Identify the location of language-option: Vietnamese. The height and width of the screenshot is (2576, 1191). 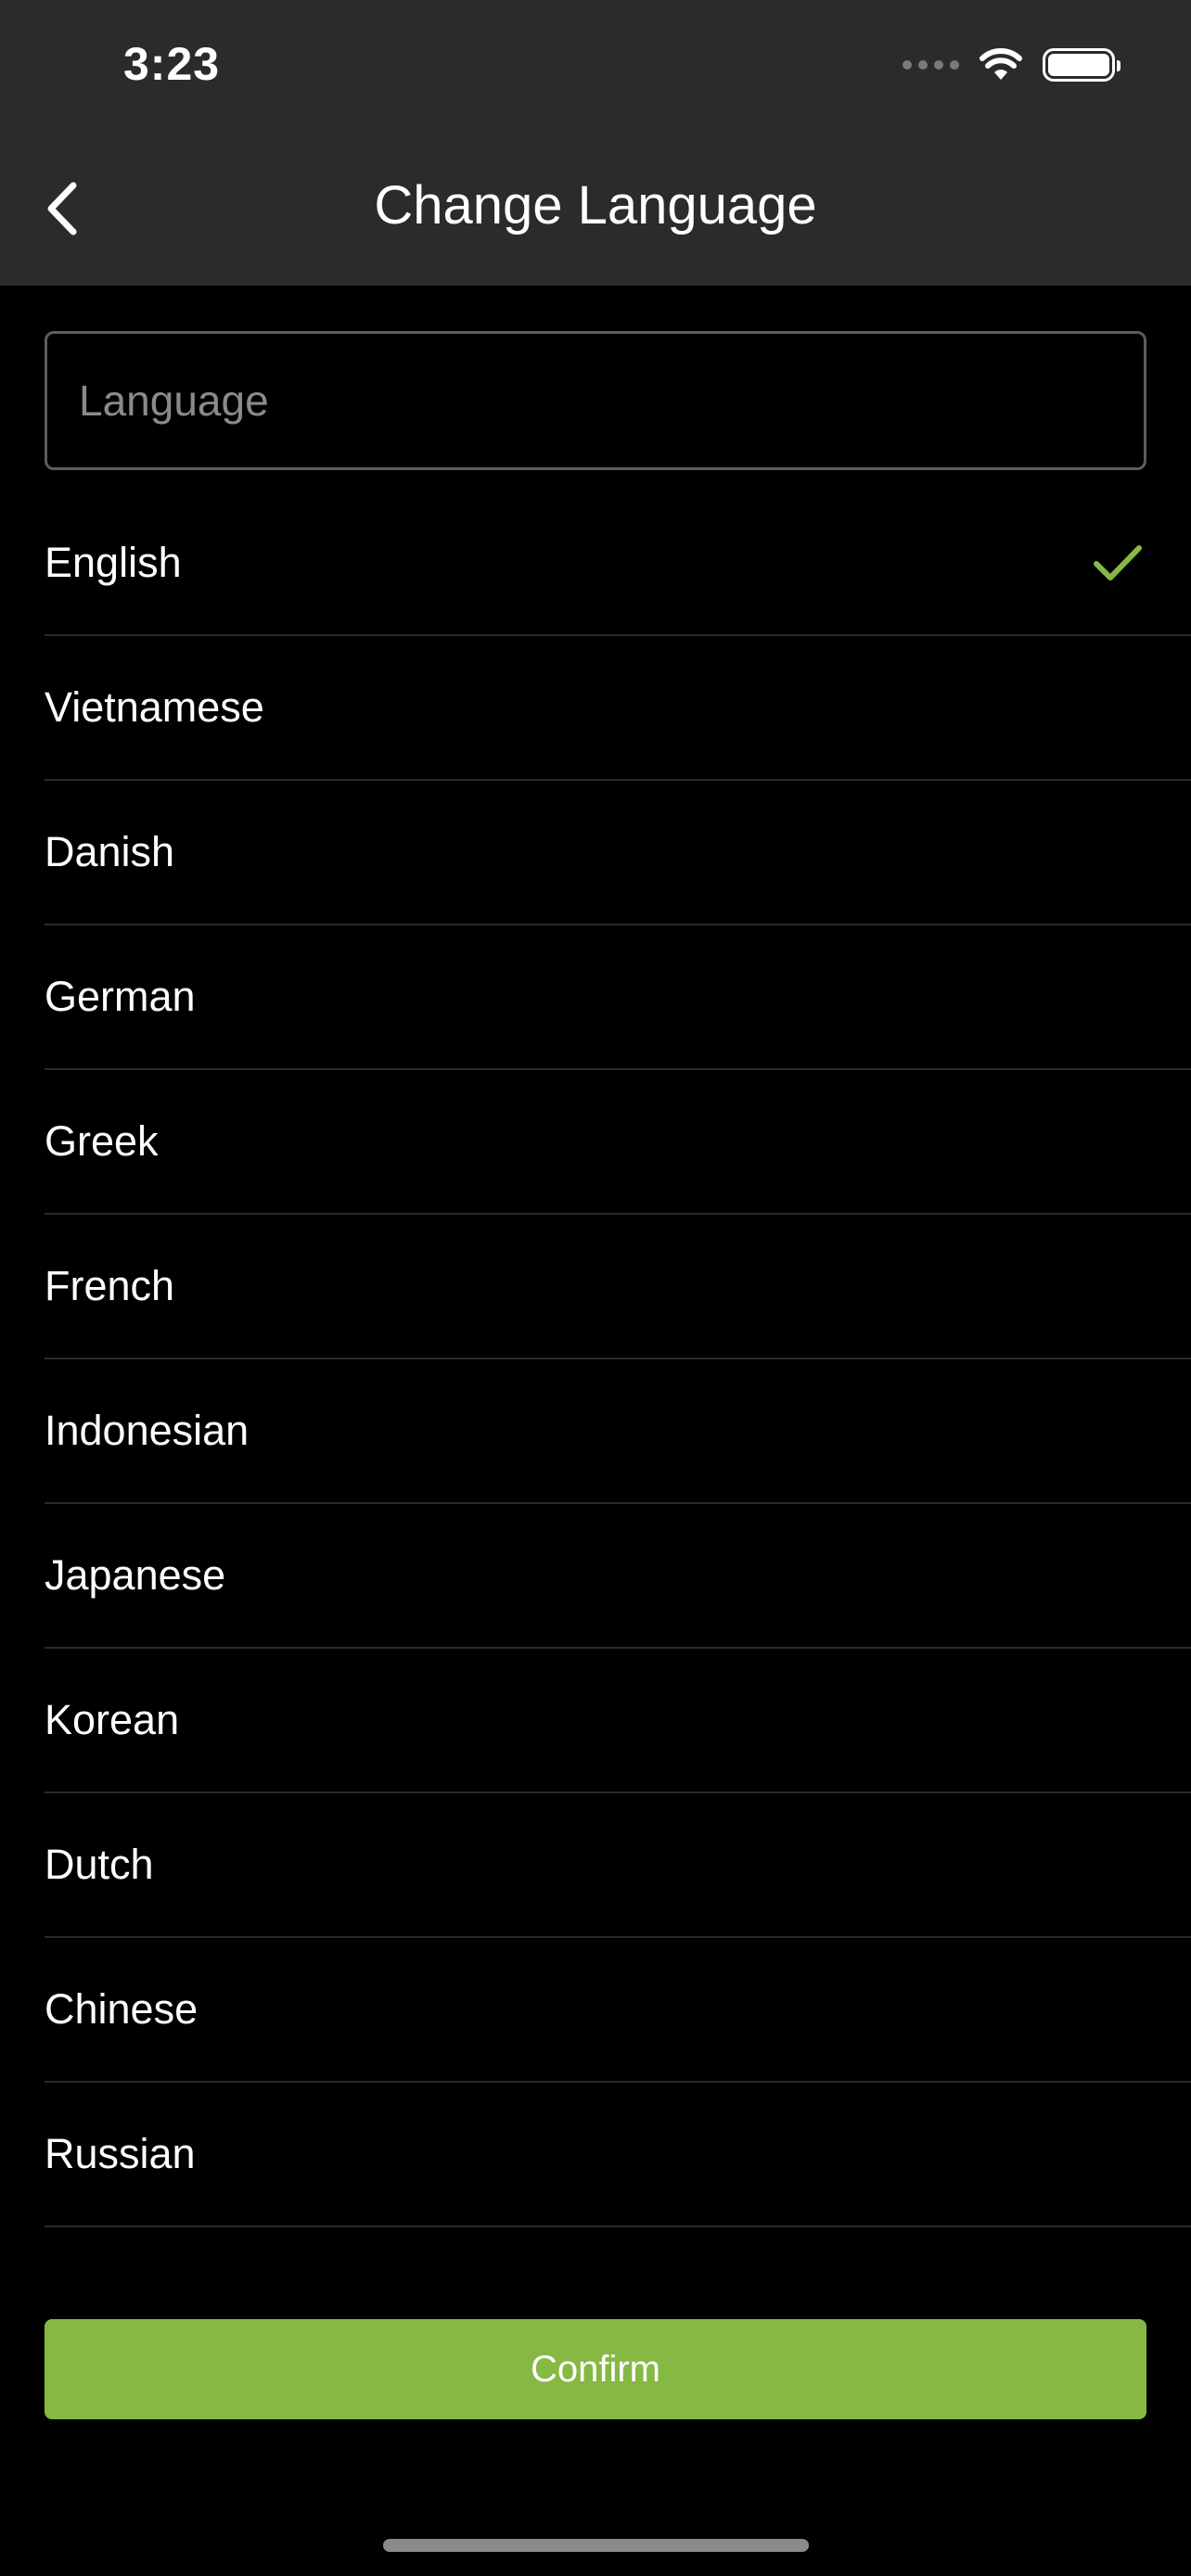
(618, 709).